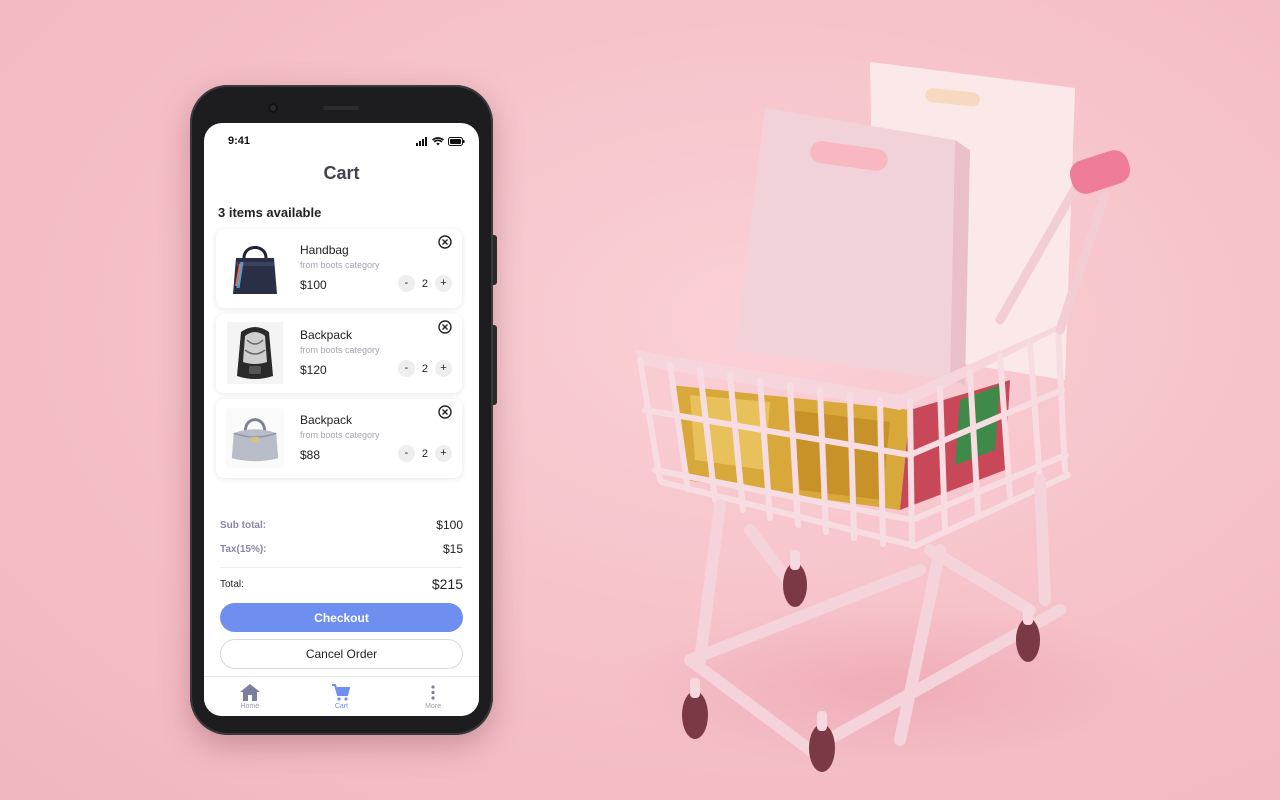 Image resolution: width=1280 pixels, height=800 pixels. I want to click on tax-label: Tax(15%):, so click(243, 549).